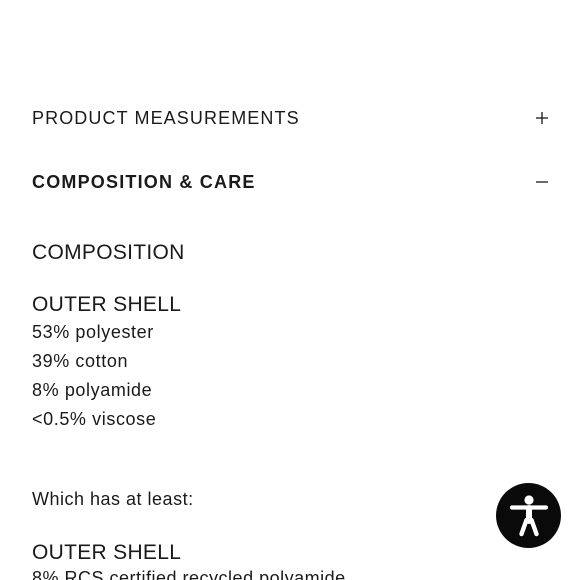 The width and height of the screenshot is (580, 580). I want to click on accordion-product-measurements: PRODUCT MEASUREMENTS, so click(290, 118).